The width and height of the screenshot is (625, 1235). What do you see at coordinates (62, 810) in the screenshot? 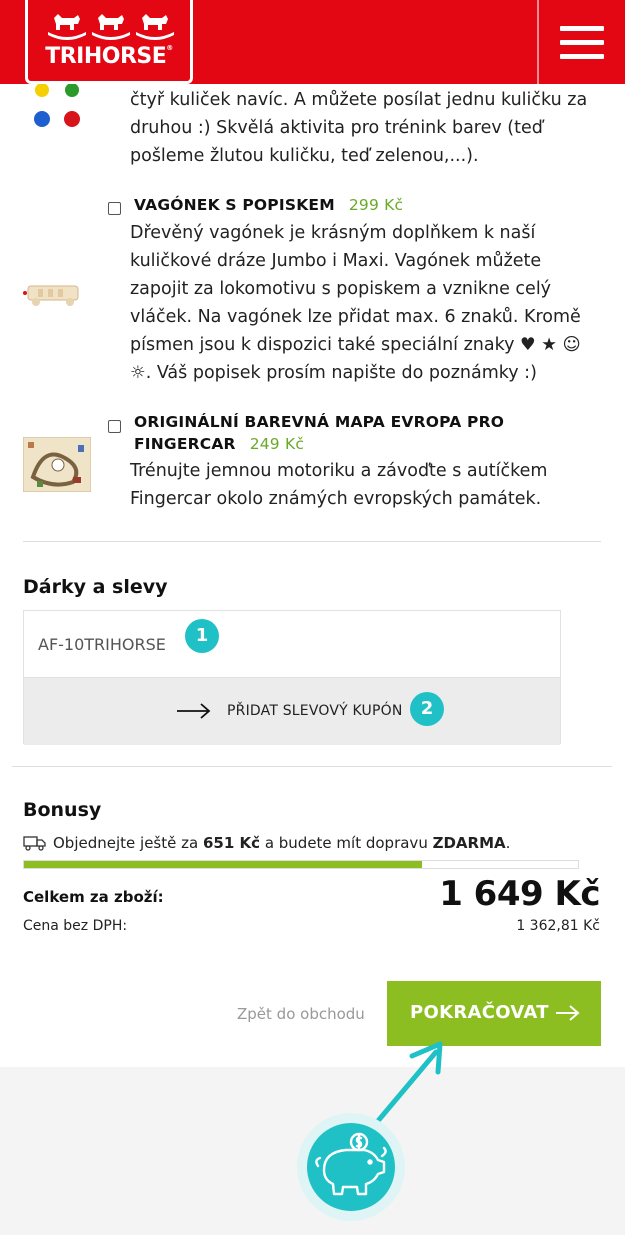
I see `bonus-section-title: Bonusy` at bounding box center [62, 810].